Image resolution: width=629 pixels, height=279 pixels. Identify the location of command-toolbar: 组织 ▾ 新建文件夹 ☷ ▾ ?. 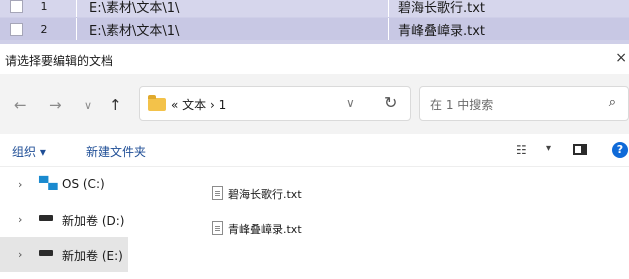
(314, 150).